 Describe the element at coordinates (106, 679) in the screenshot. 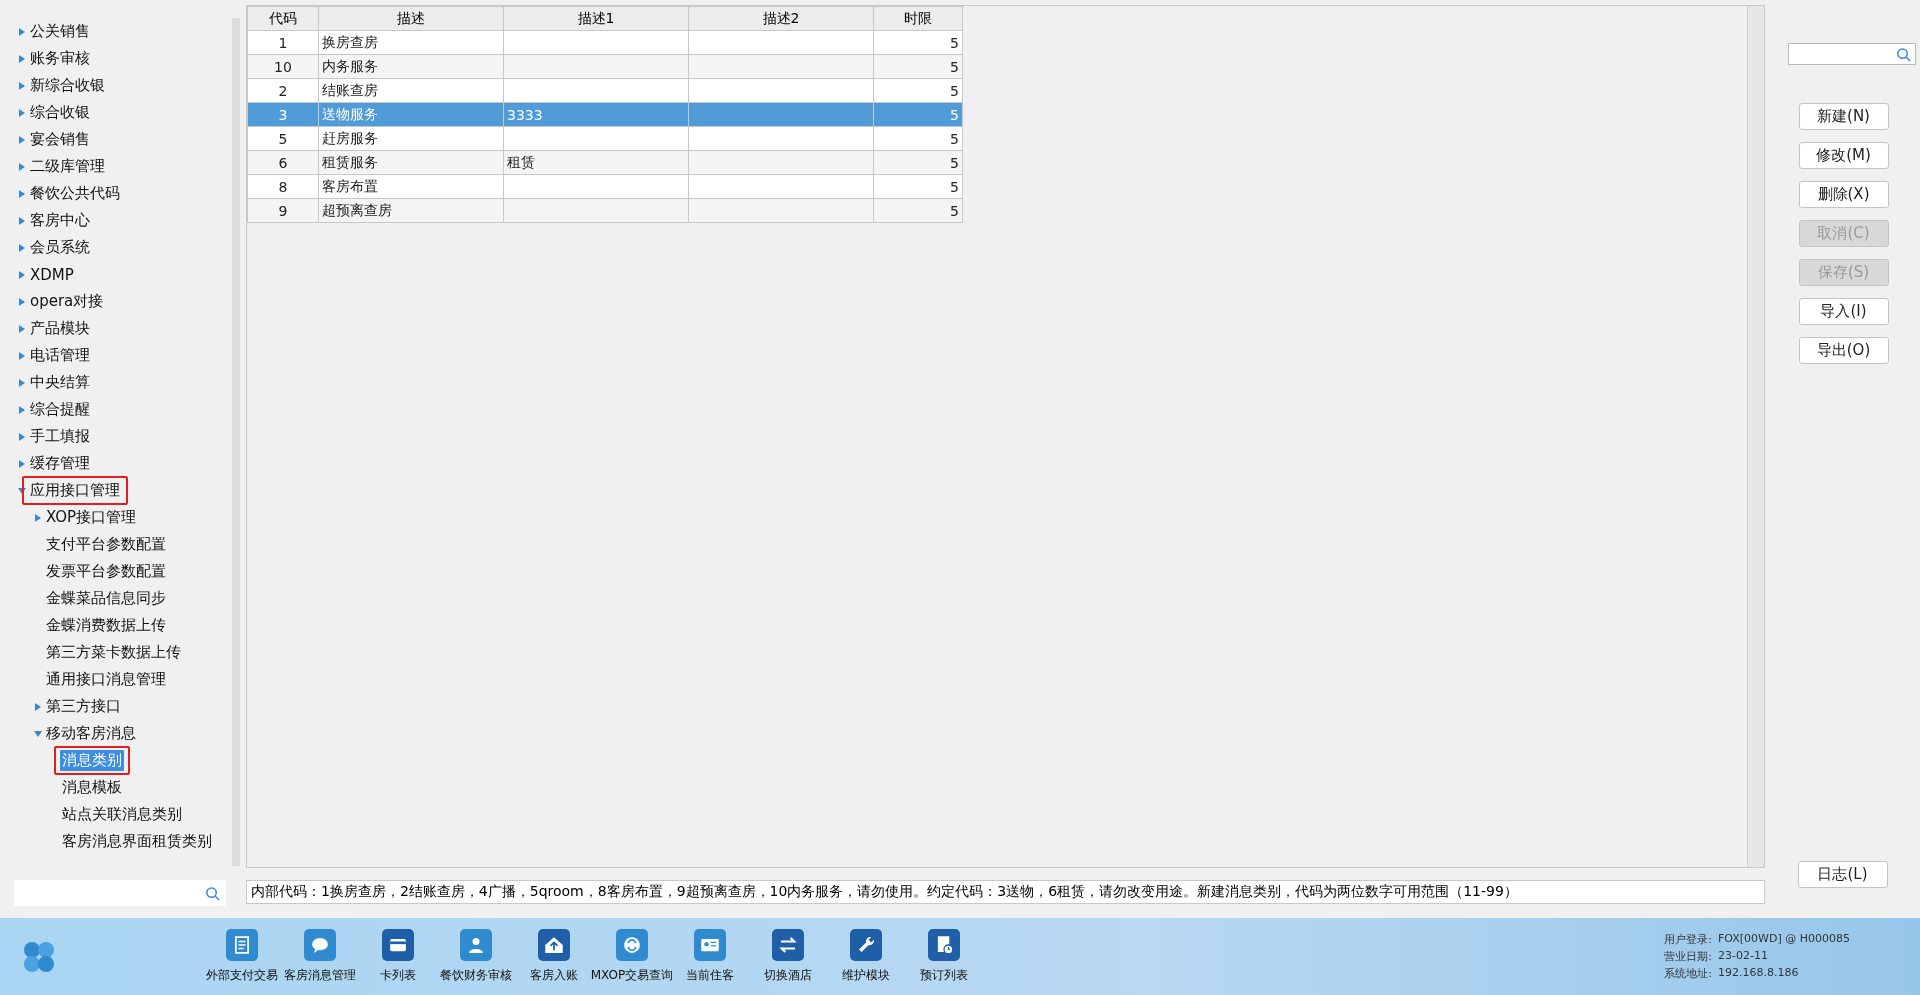

I see `tree-item: 通用接口消息管理` at that location.